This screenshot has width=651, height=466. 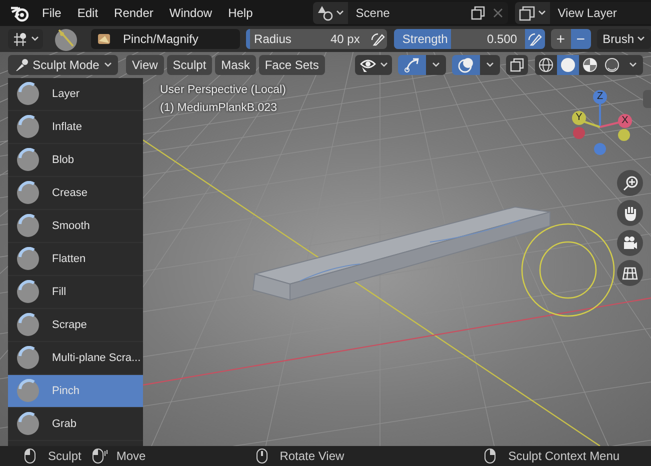 I want to click on radius-slider: Radius 40 px, so click(x=307, y=39).